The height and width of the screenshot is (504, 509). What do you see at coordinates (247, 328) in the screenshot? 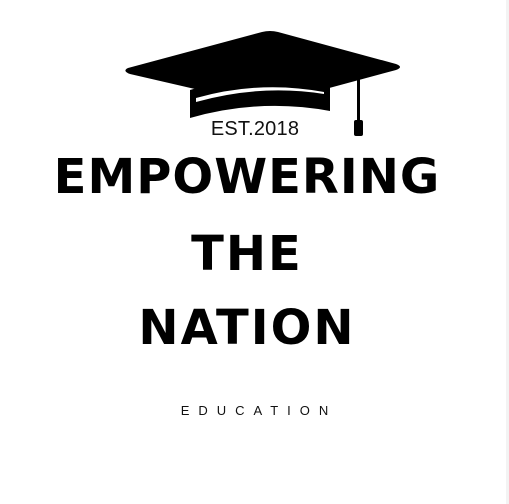
I see `title-line-3: NATION` at bounding box center [247, 328].